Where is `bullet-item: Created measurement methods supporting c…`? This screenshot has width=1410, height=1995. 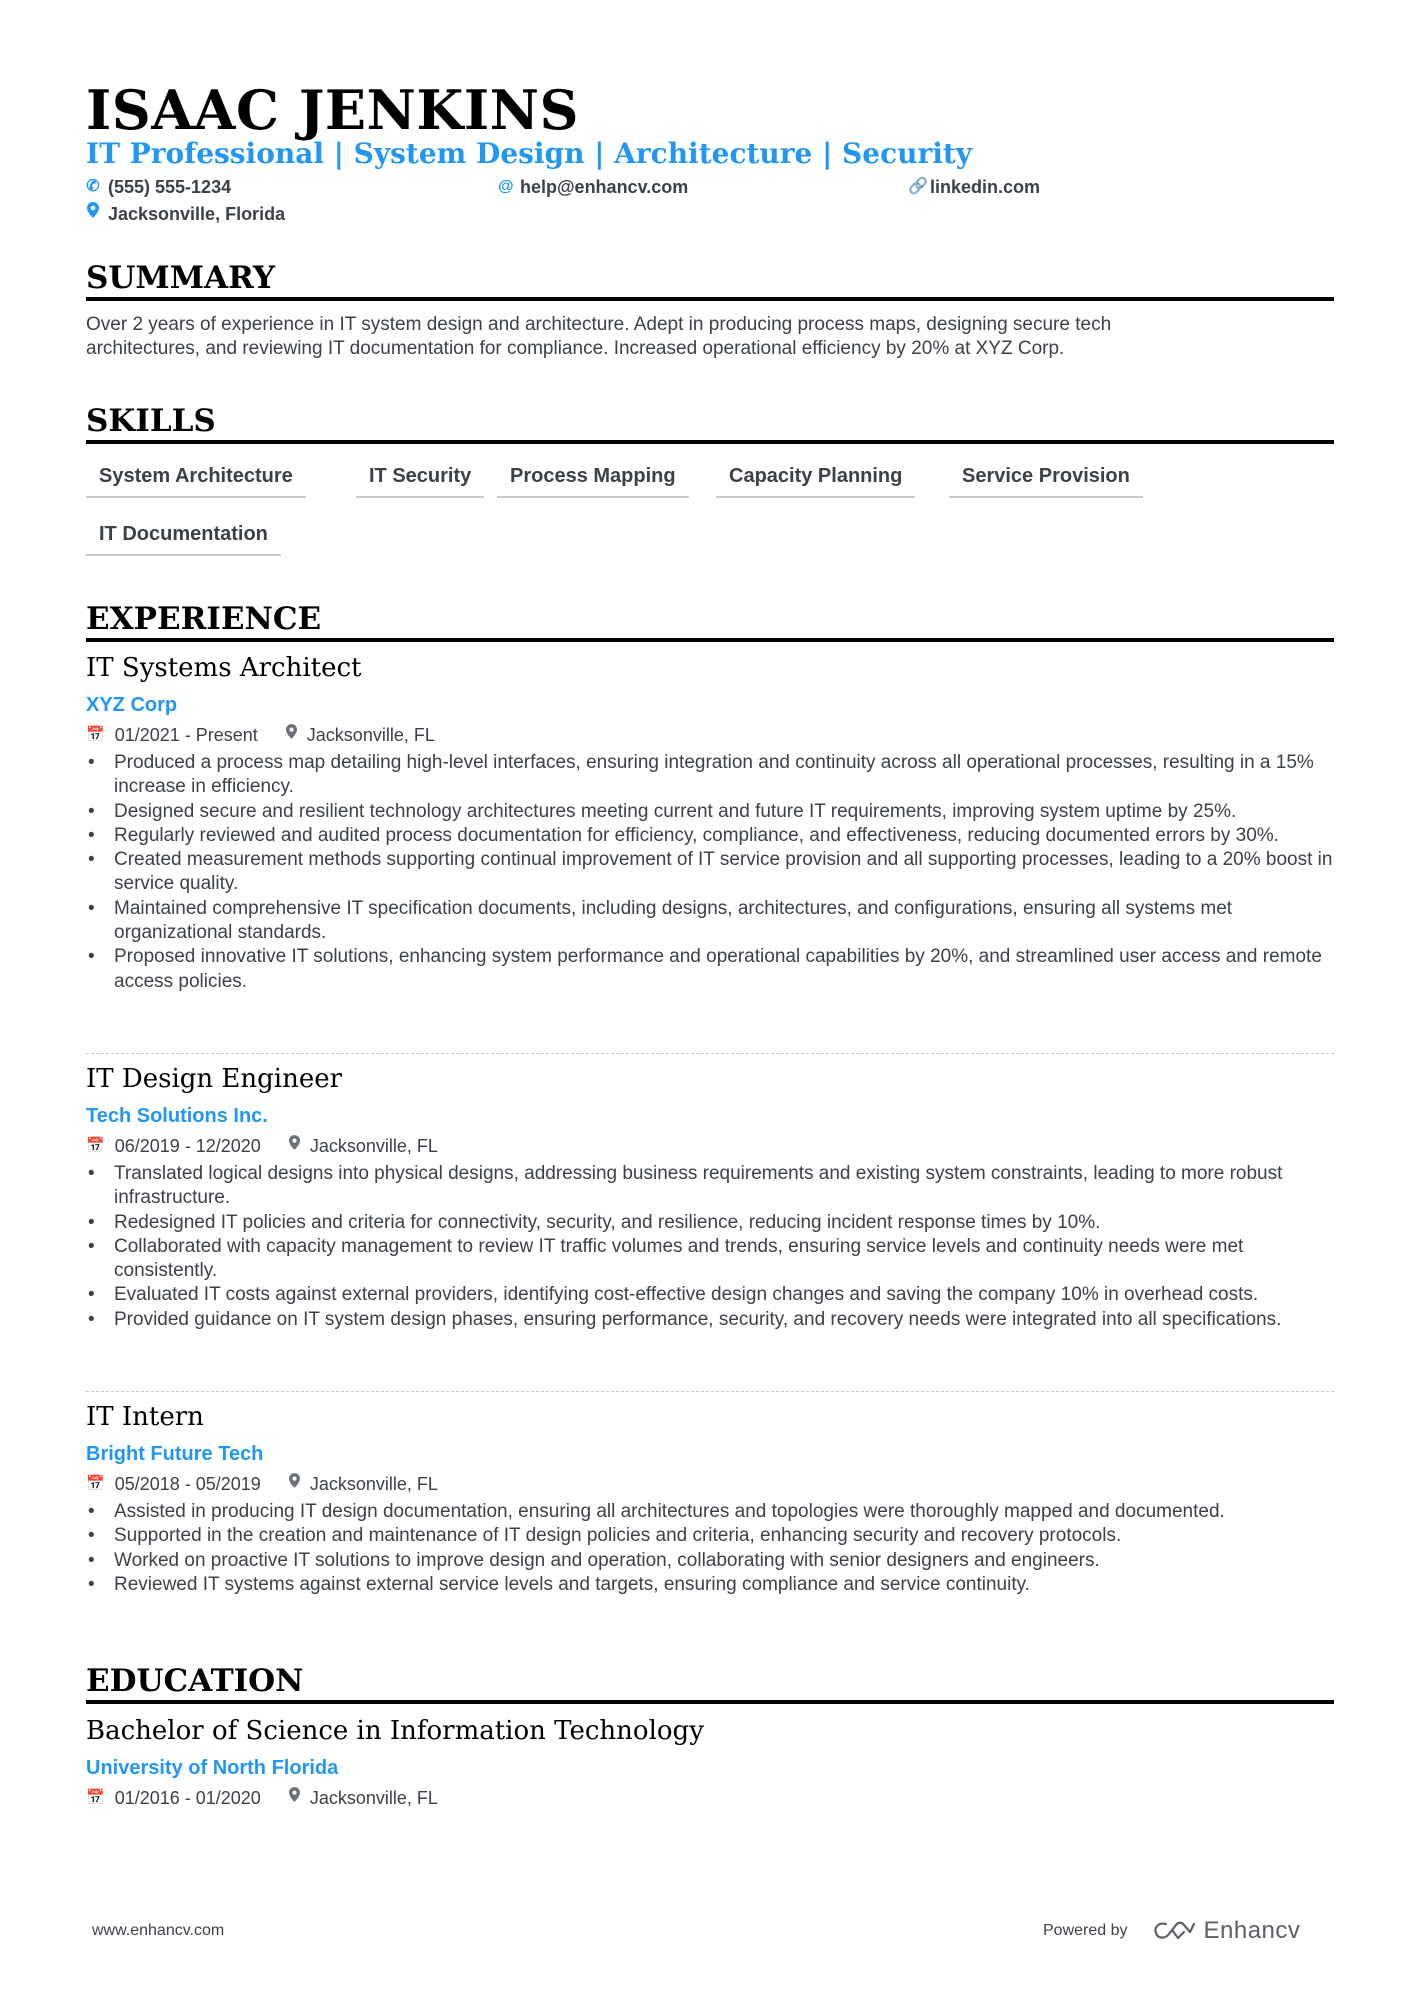 bullet-item: Created measurement methods supporting c… is located at coordinates (710, 872).